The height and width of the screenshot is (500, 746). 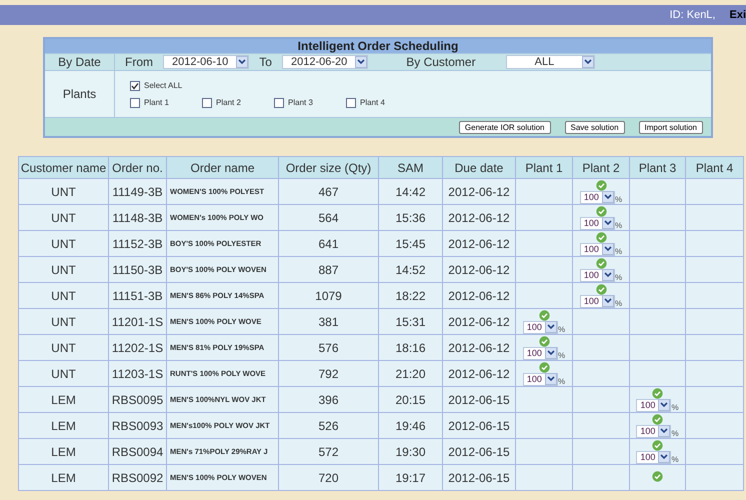 What do you see at coordinates (378, 46) in the screenshot?
I see `panel-title: Intelligent Order Scheduling` at bounding box center [378, 46].